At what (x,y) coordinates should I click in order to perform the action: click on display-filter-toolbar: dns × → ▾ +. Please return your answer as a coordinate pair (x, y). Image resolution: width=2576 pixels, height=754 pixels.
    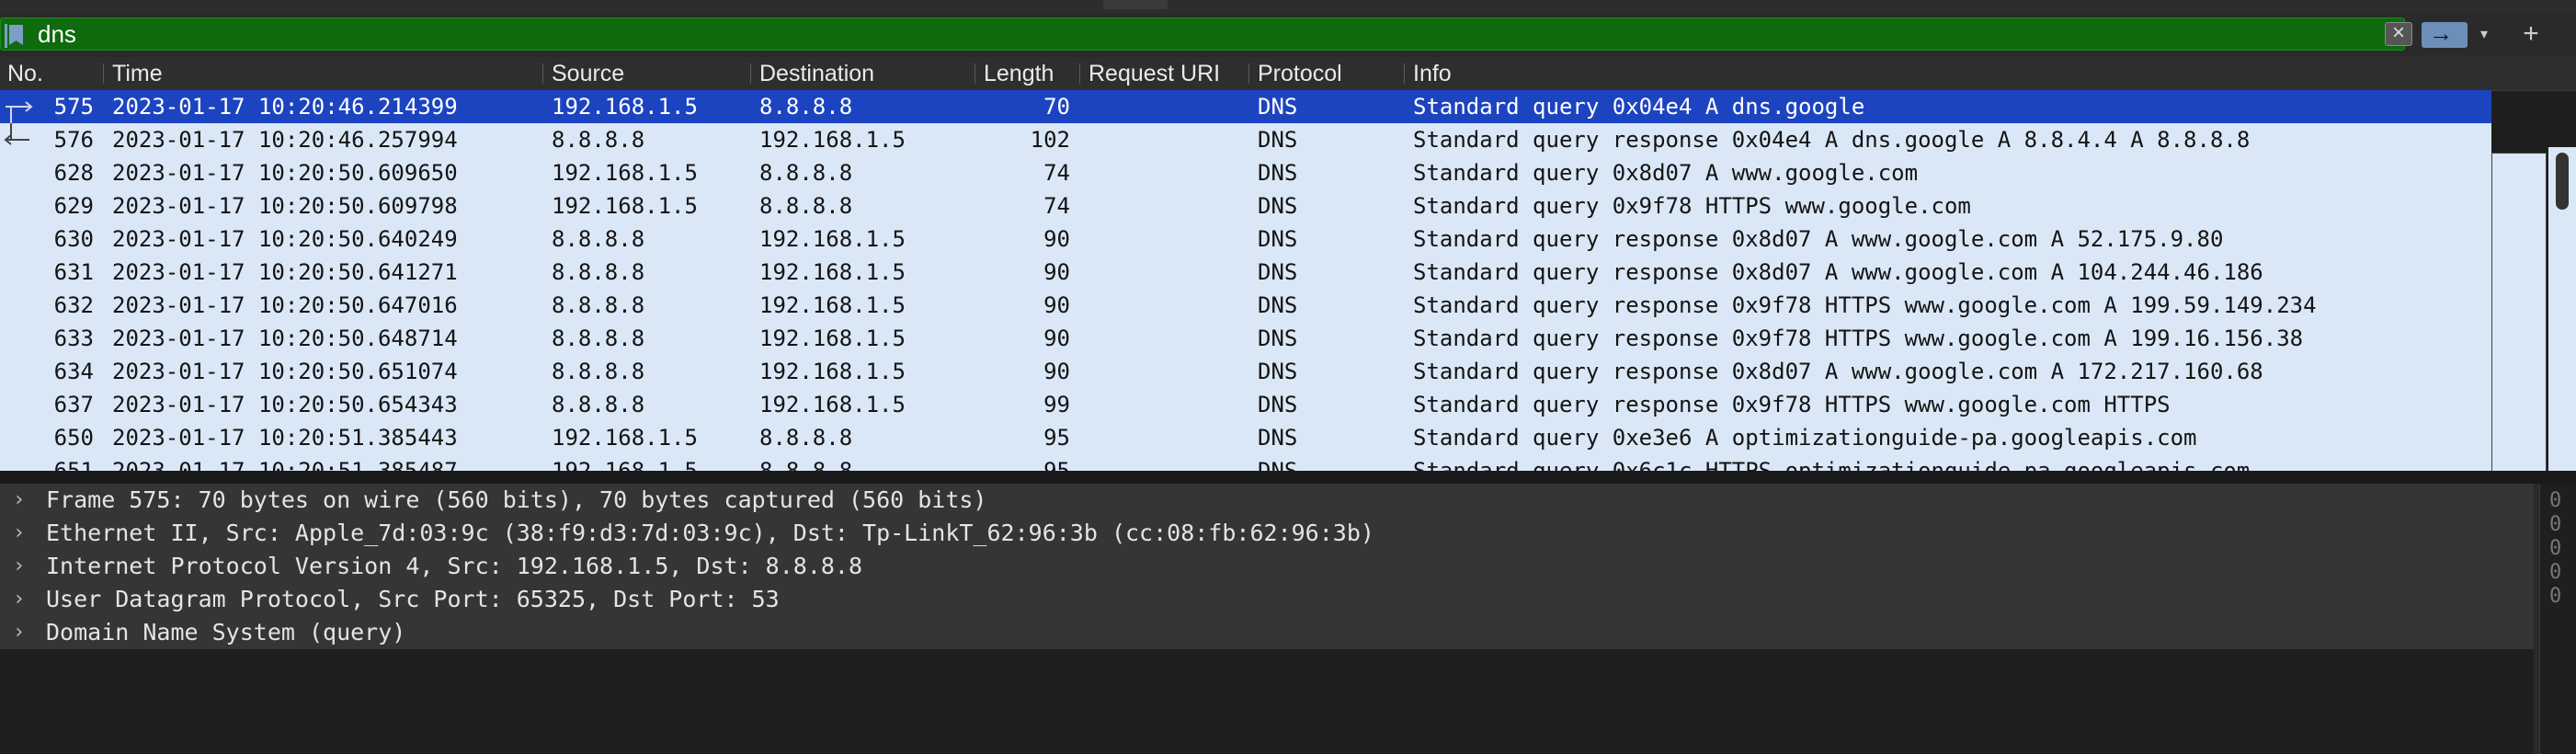
    Looking at the image, I should click on (1288, 35).